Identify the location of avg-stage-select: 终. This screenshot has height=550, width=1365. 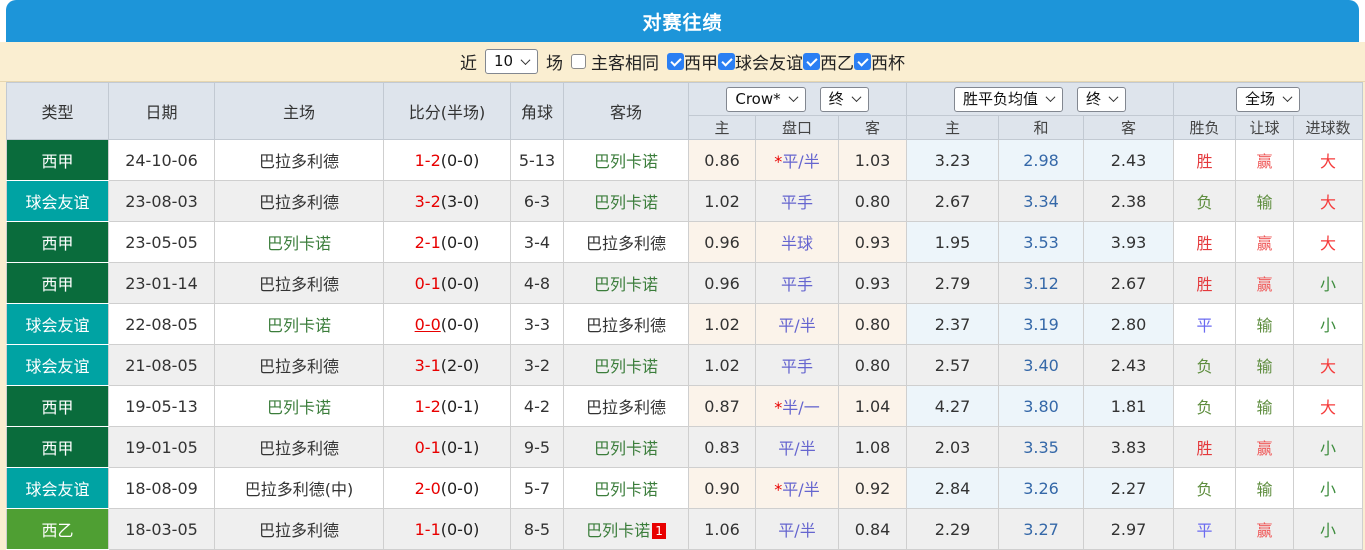
(1102, 99).